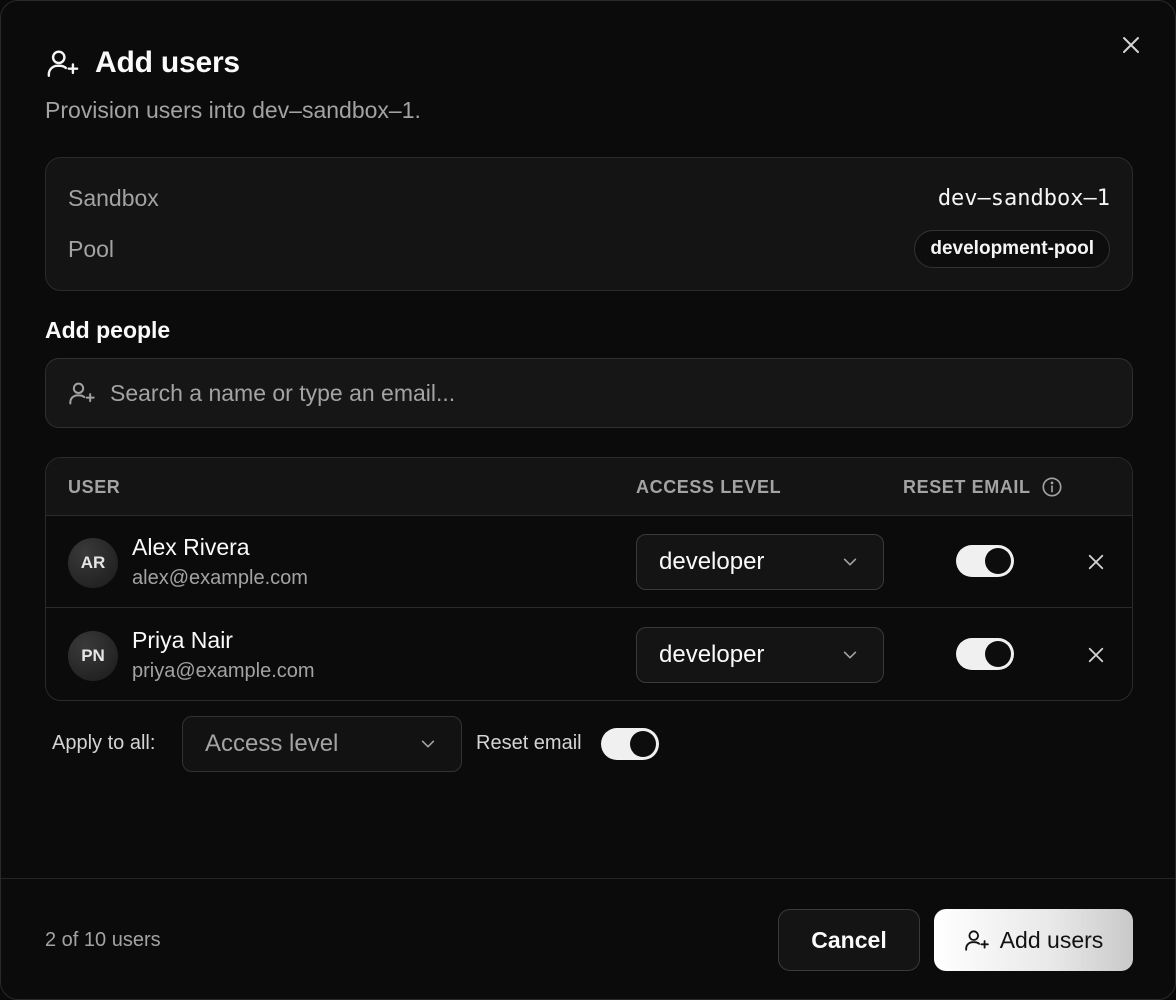 The height and width of the screenshot is (1000, 1176). Describe the element at coordinates (849, 940) in the screenshot. I see `cancel-button: Cancel` at that location.